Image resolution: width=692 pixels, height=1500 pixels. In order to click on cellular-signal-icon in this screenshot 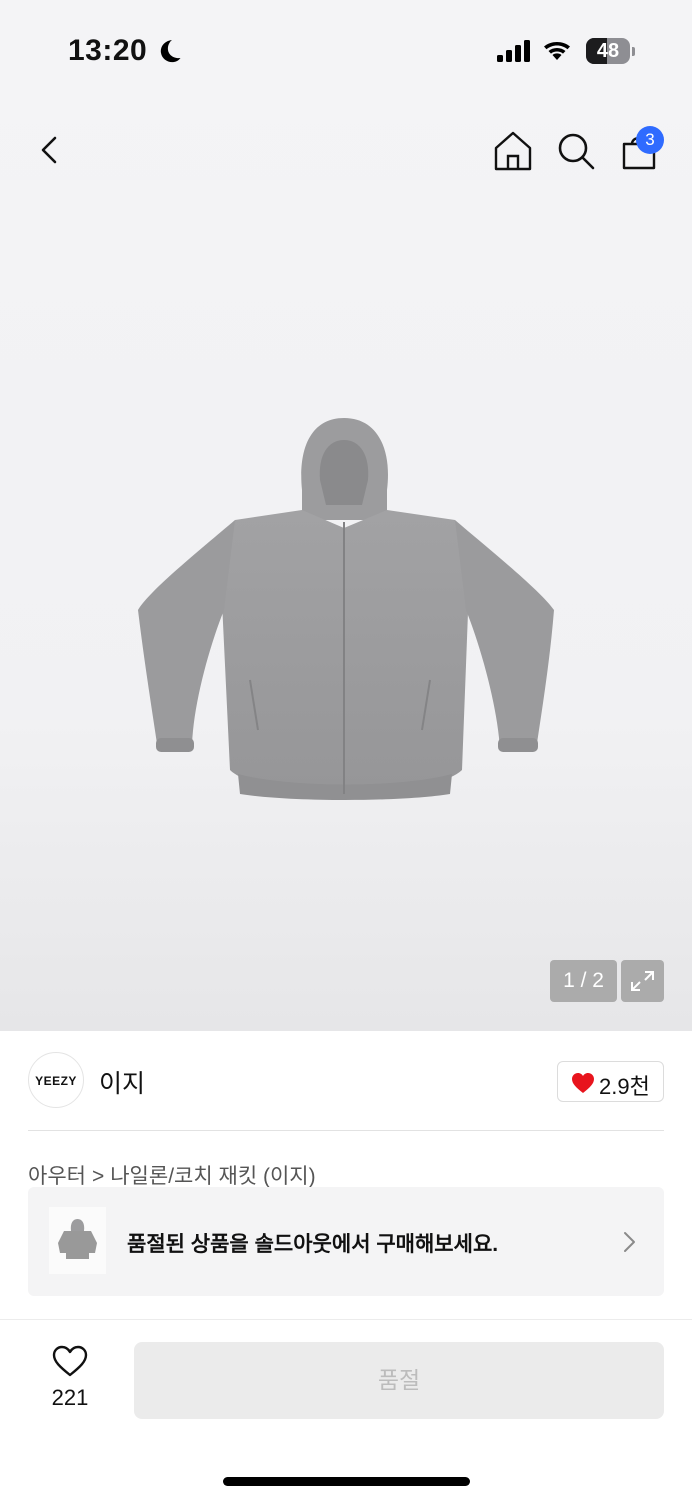, I will do `click(513, 51)`.